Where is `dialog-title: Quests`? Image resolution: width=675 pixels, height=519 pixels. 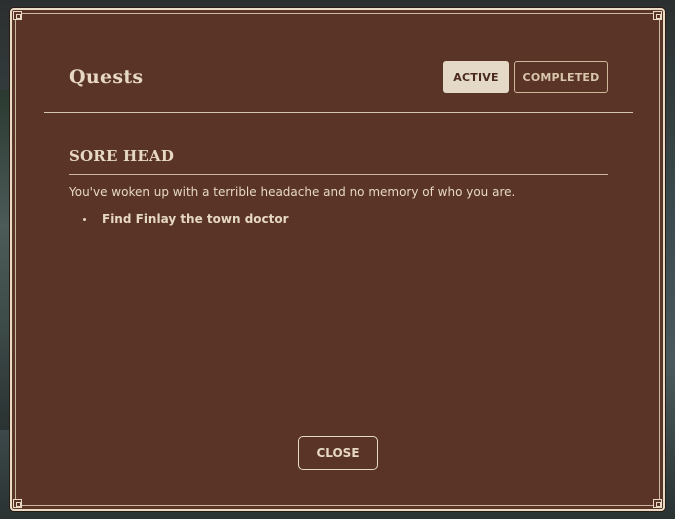 dialog-title: Quests is located at coordinates (106, 77).